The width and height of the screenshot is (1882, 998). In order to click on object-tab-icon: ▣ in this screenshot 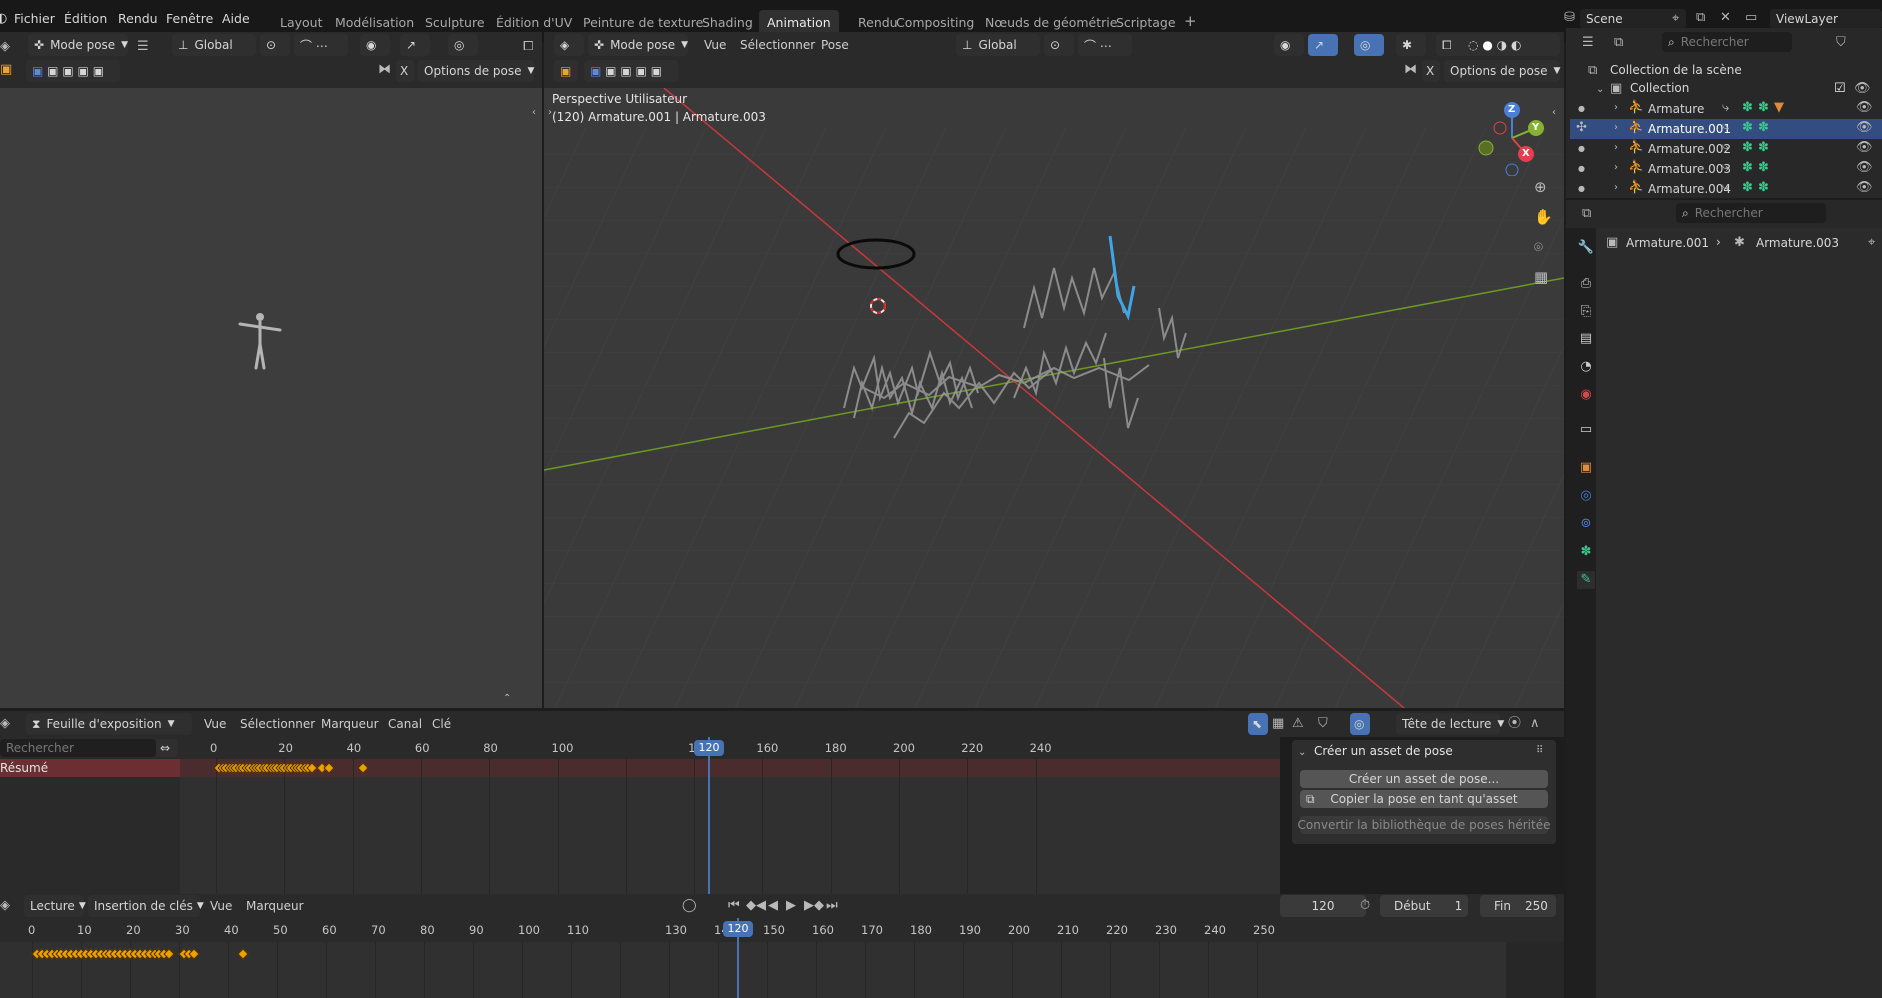, I will do `click(1586, 468)`.